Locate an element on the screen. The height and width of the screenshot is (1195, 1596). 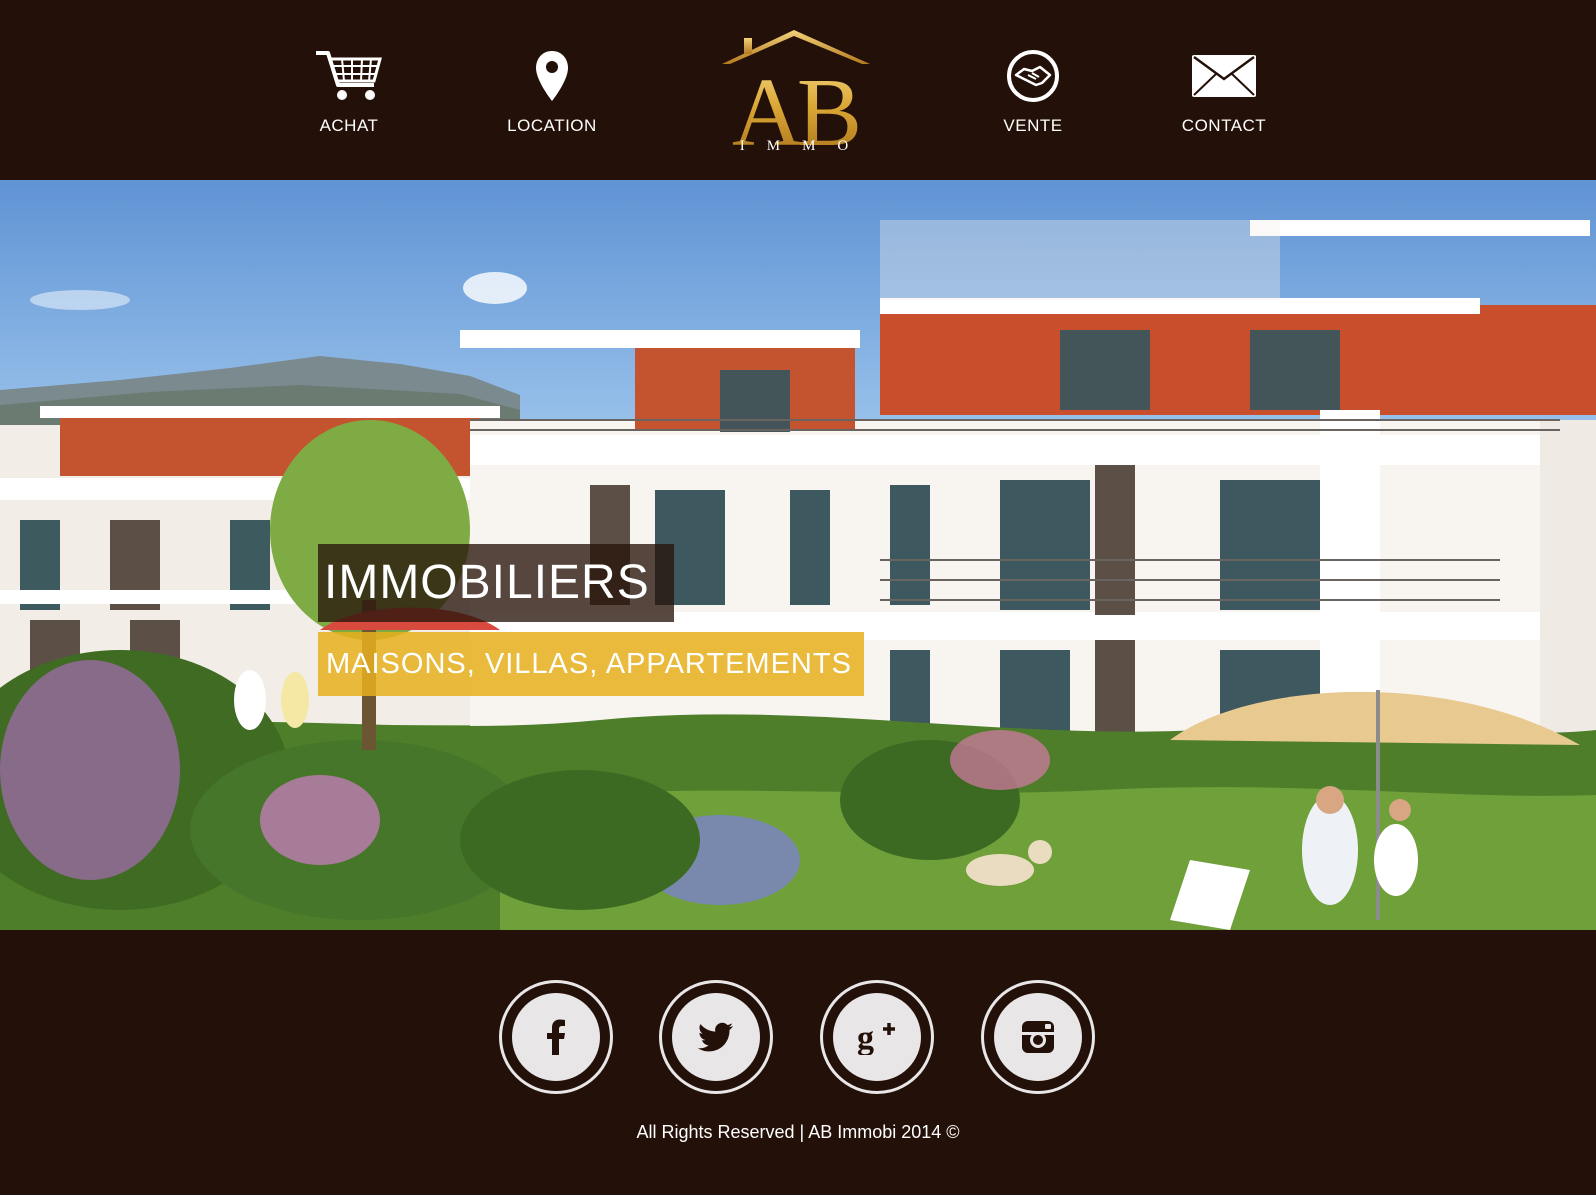
hero-subtitle: MAISONS, VILLAS, APPARTEMENTS is located at coordinates (591, 664).